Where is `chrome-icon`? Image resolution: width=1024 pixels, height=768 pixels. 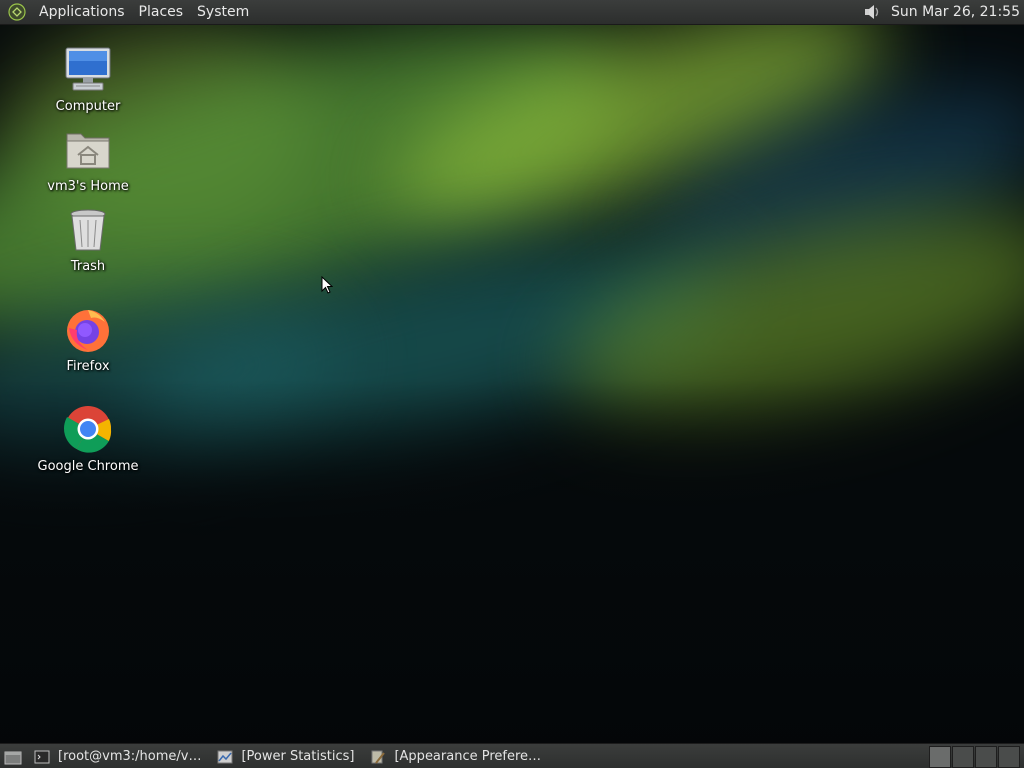 chrome-icon is located at coordinates (87, 429).